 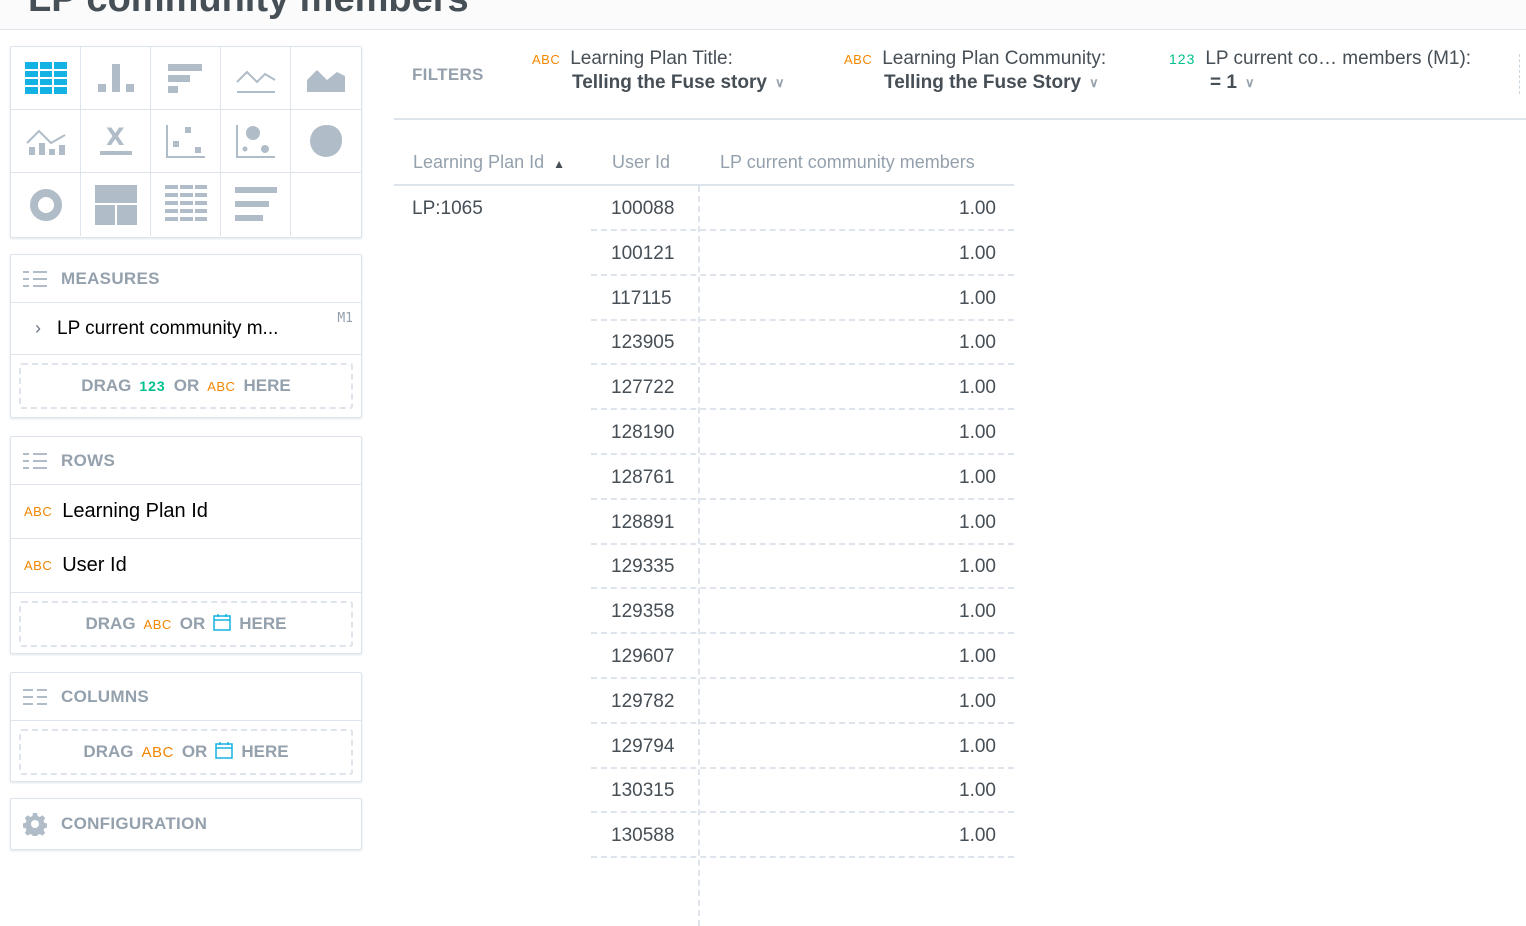 I want to click on filter-value: = 1, so click(x=1223, y=82).